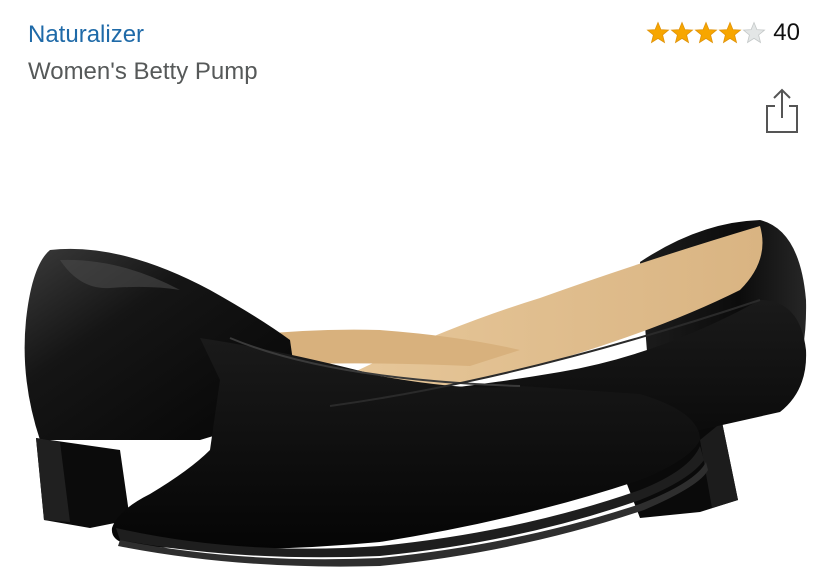 The width and height of the screenshot is (828, 588). What do you see at coordinates (86, 35) in the screenshot?
I see `brand-link: Naturalizer` at bounding box center [86, 35].